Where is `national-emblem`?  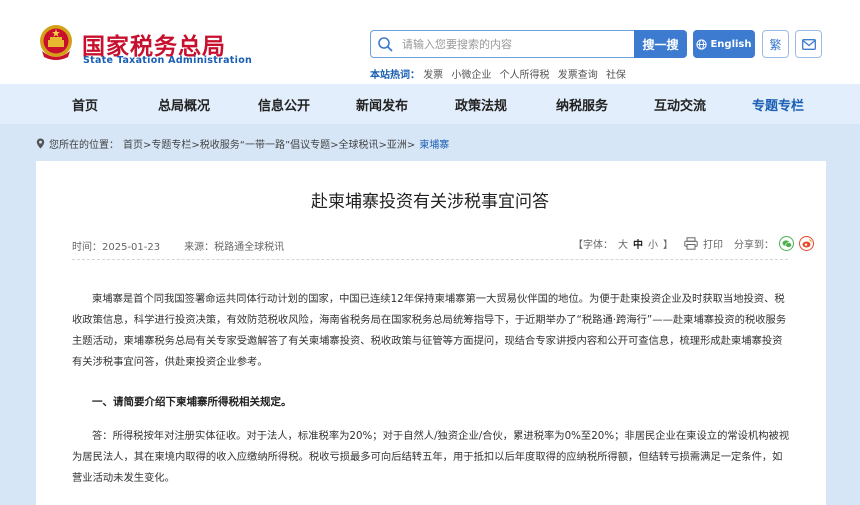 national-emblem is located at coordinates (56, 42).